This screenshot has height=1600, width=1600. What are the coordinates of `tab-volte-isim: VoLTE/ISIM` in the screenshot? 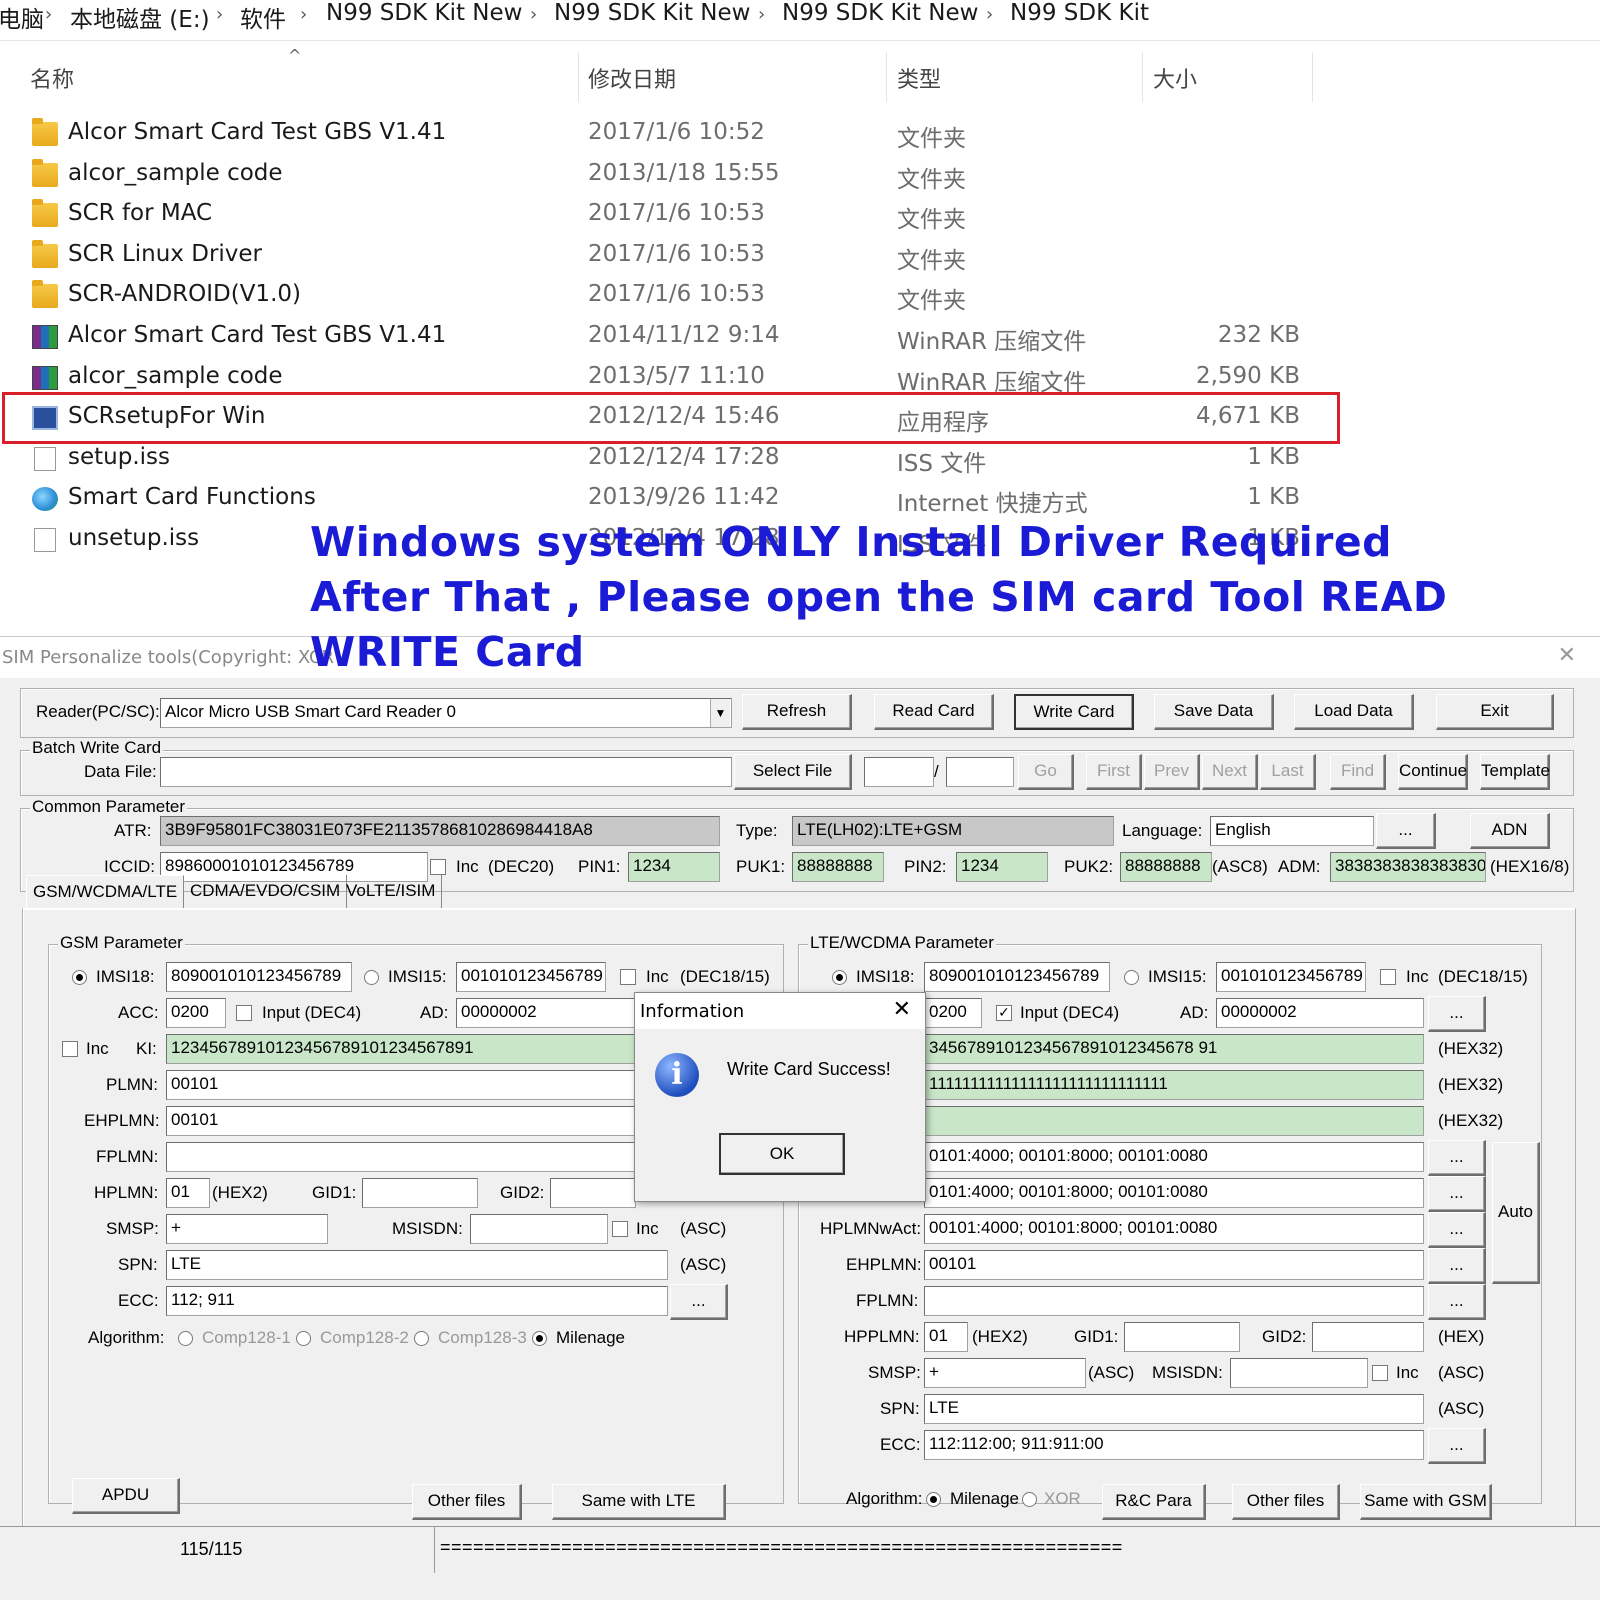 It's located at (391, 892).